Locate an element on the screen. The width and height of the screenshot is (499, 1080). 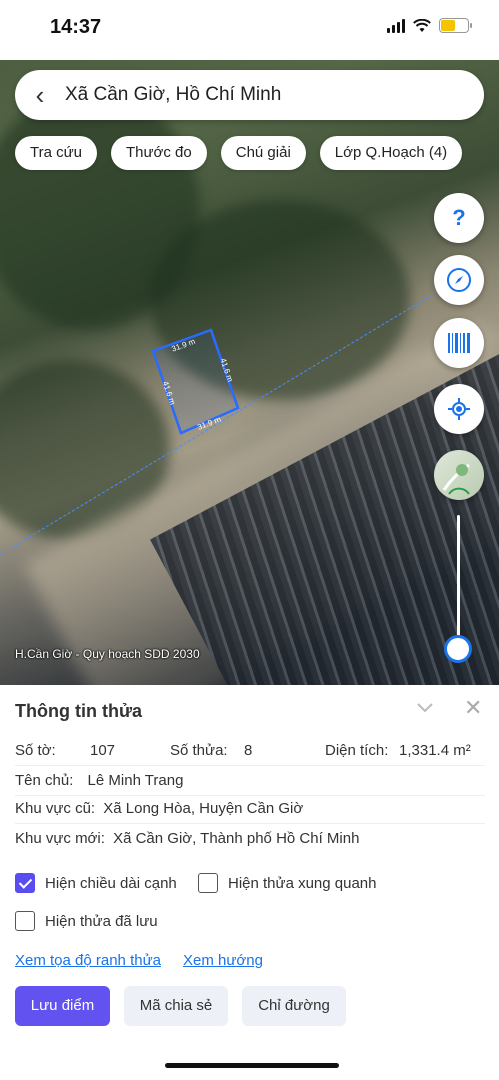
status-icons is located at coordinates (429, 25).